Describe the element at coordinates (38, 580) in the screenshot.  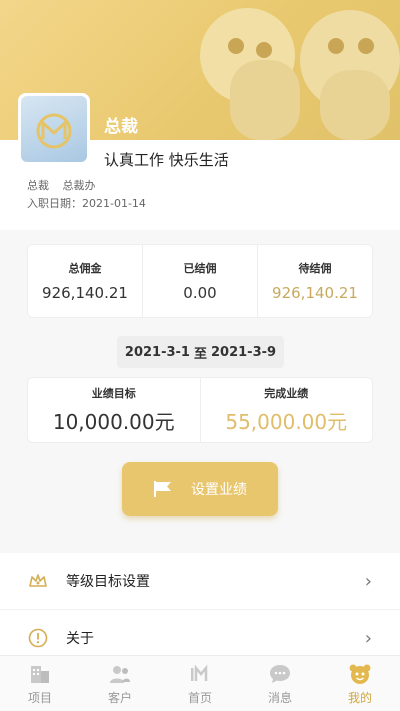
I see `crown-icon` at that location.